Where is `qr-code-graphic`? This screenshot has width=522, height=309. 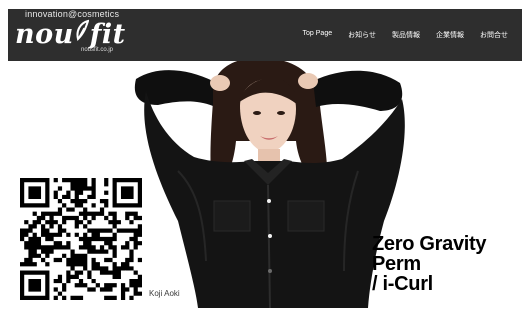 qr-code-graphic is located at coordinates (81, 239).